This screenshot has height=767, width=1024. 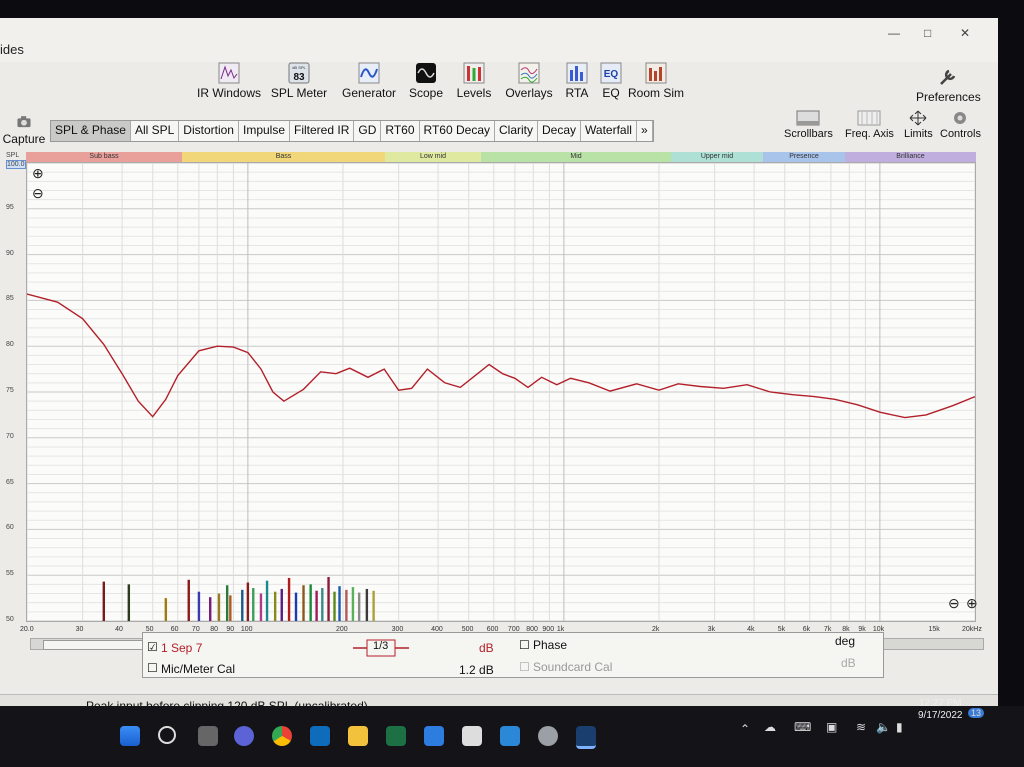 I want to click on room-sim-button: Room Sim, so click(x=656, y=81).